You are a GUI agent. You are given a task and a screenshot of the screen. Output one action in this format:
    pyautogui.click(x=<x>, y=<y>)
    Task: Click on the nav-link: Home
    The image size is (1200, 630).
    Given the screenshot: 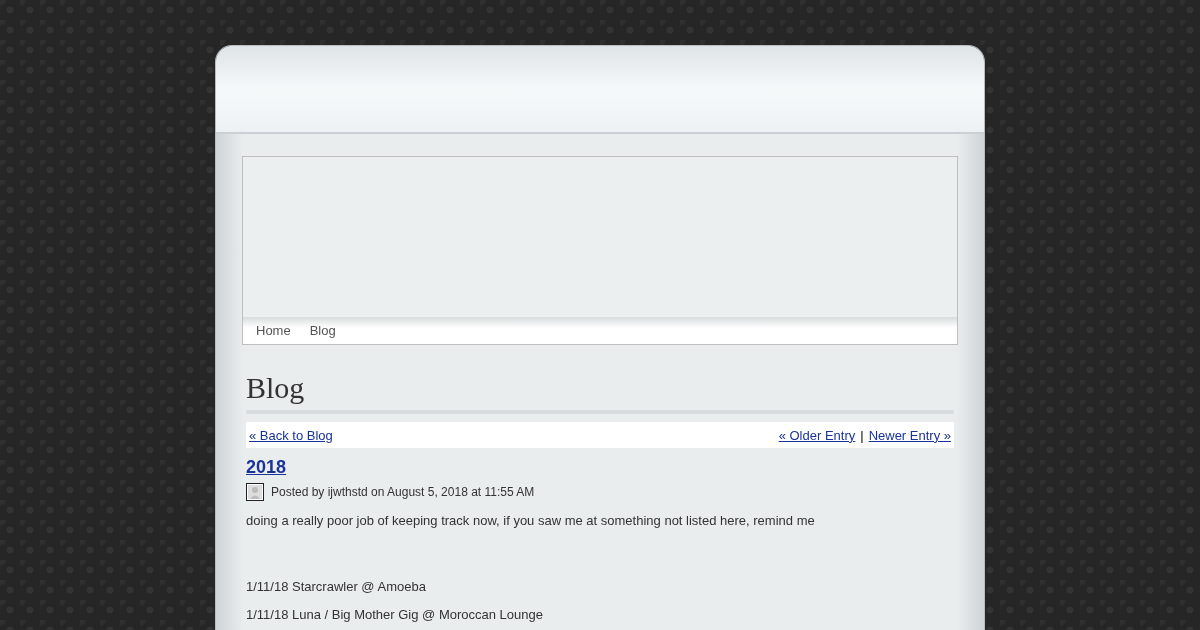 What is the action you would take?
    pyautogui.click(x=273, y=330)
    